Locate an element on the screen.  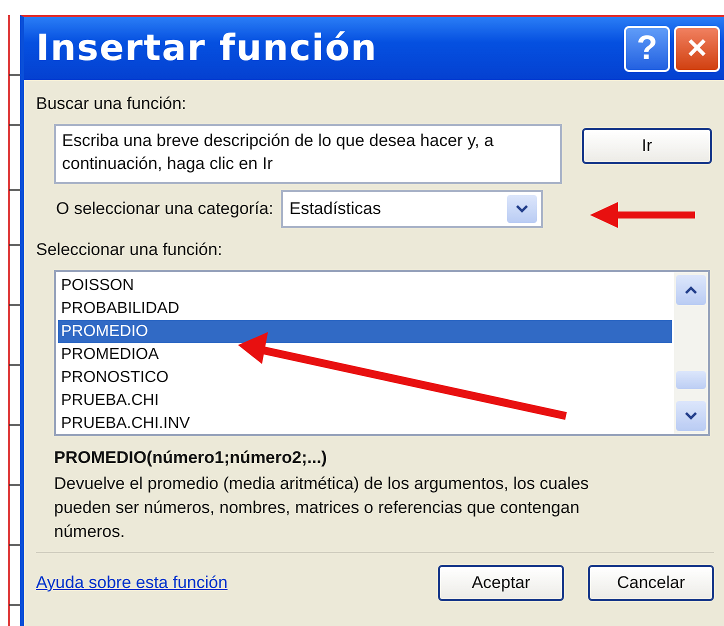
function-description: Devuelve el promedio (media aritmética) de los argumentos, los cuales pueden ser números, nombres, matrices o referencias que contengan números. is located at coordinates (322, 508).